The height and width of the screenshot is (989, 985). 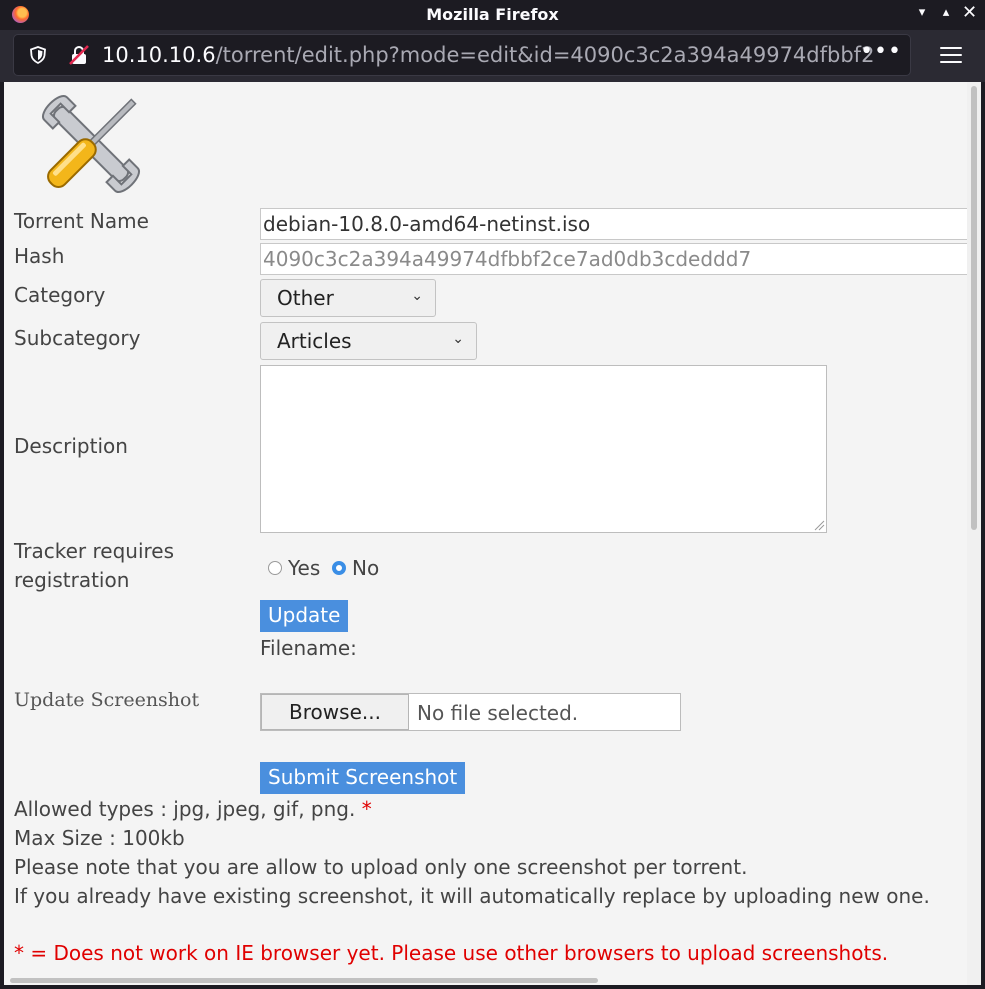 I want to click on category-selected-value: Other, so click(x=305, y=298).